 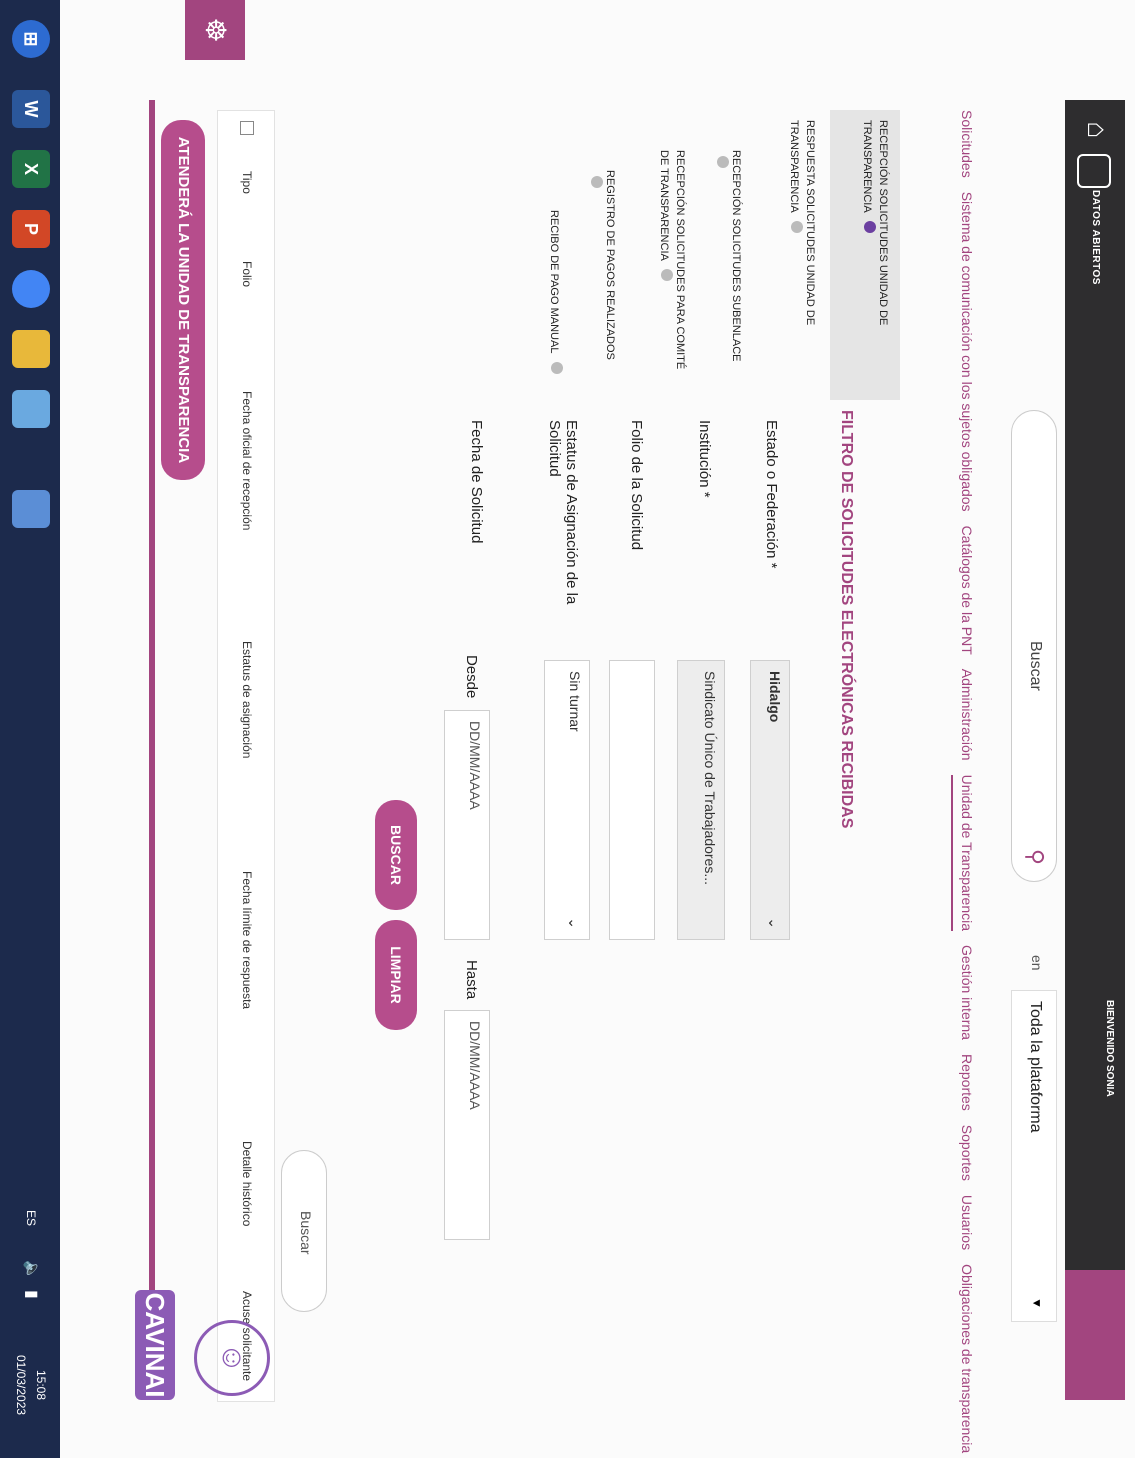 What do you see at coordinates (963, 590) in the screenshot?
I see `nav-catalogos: Catálogos de la PNT` at bounding box center [963, 590].